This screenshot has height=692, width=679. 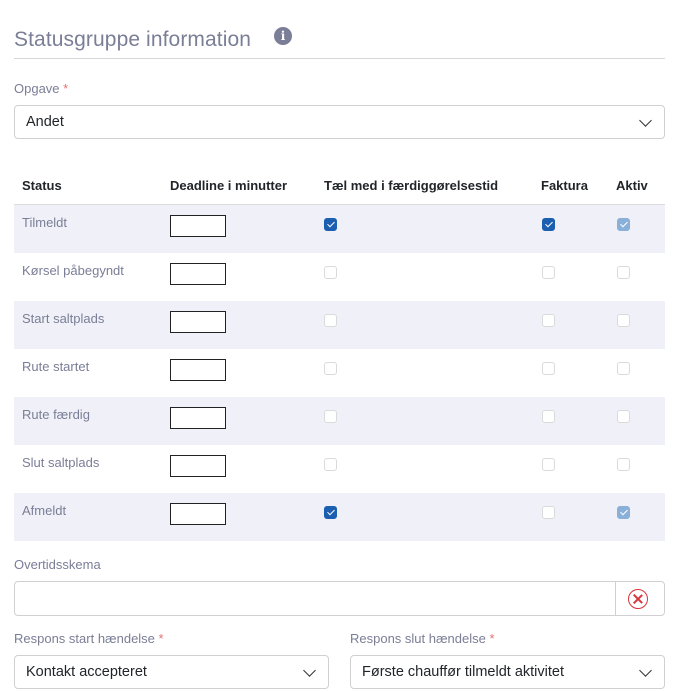 I want to click on task-label: Opgave *, so click(x=41, y=88).